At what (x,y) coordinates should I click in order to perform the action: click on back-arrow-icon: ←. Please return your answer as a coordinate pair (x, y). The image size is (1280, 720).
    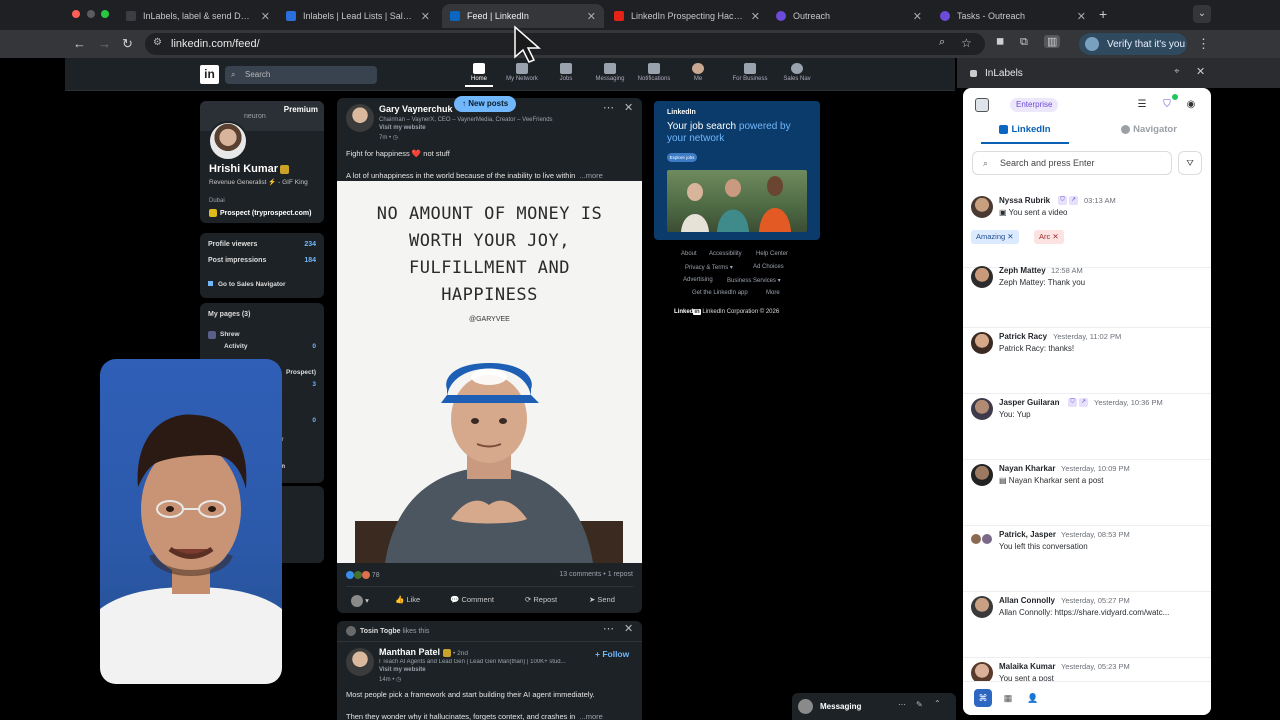
    Looking at the image, I should click on (79, 43).